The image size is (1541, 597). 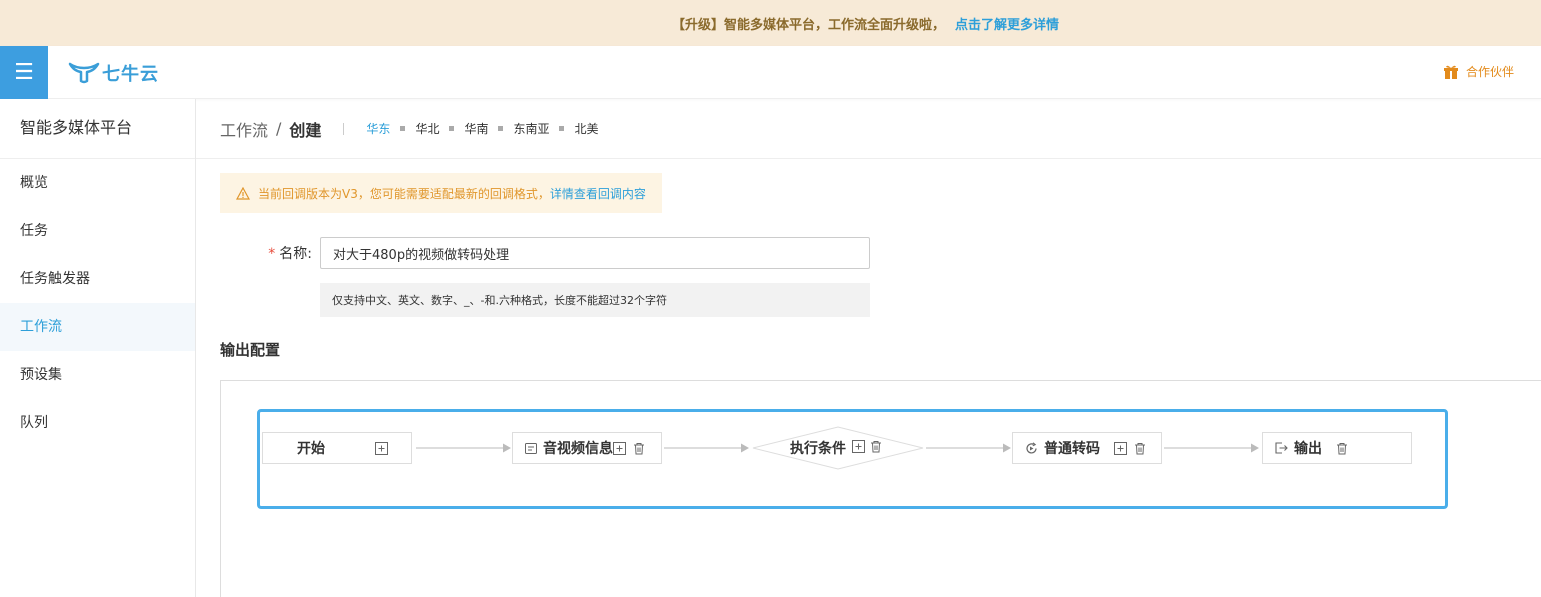 I want to click on flow-node-output: 输出, so click(x=1337, y=448).